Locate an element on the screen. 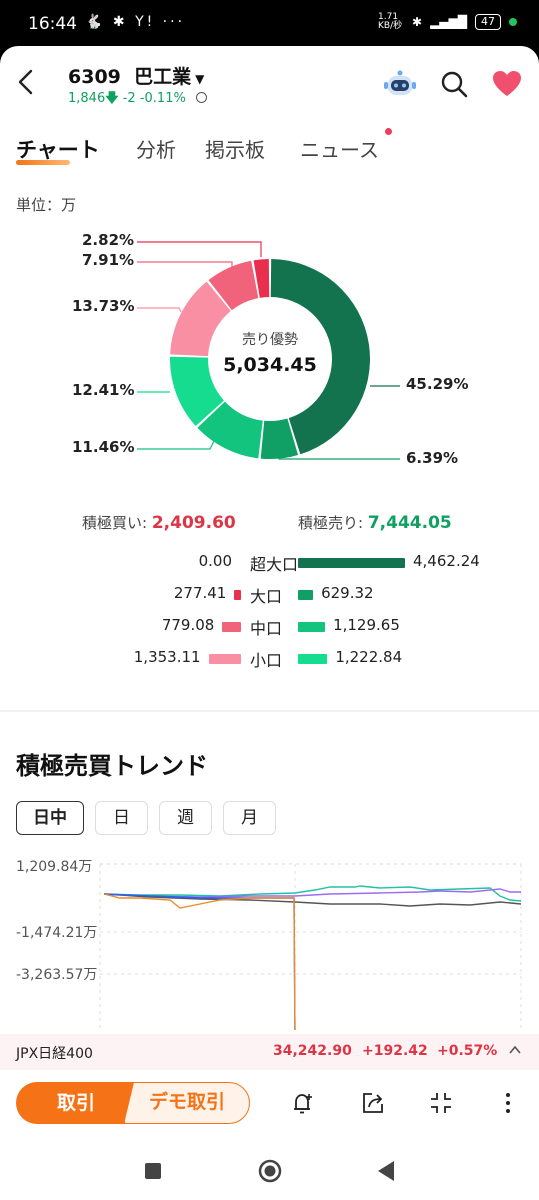  more-vertical-icon is located at coordinates (508, 1103).